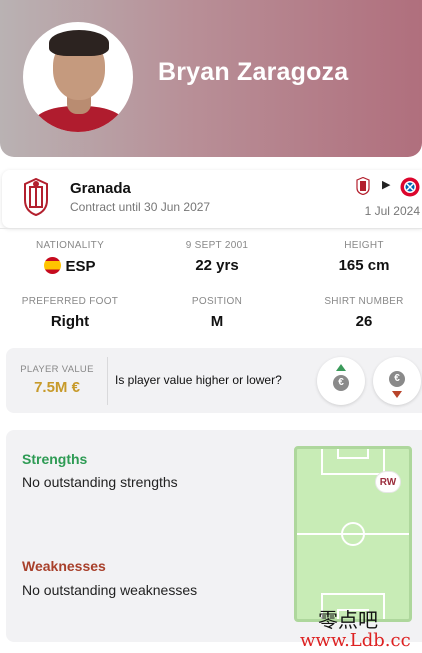 The width and height of the screenshot is (422, 653). What do you see at coordinates (364, 265) in the screenshot?
I see `height-value: 165 cm` at bounding box center [364, 265].